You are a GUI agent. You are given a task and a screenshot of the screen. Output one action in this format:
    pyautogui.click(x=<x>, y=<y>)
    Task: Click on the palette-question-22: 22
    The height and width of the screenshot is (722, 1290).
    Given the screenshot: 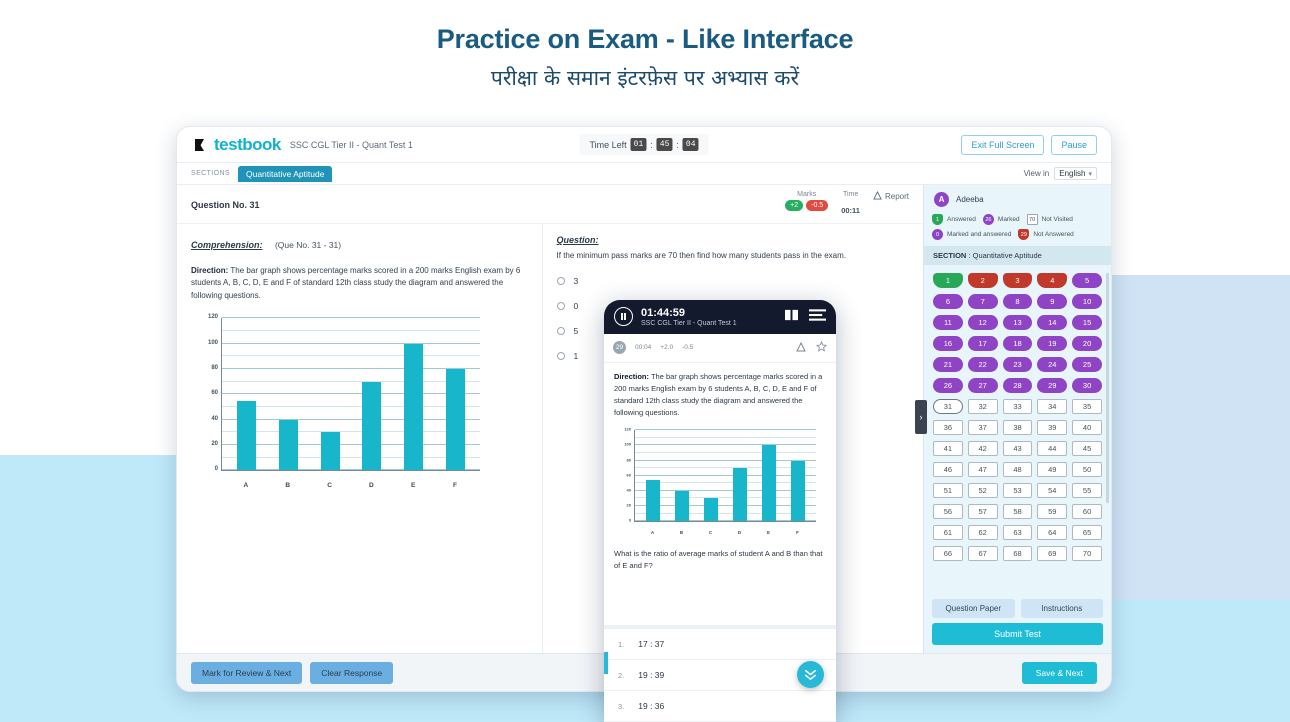 What is the action you would take?
    pyautogui.click(x=982, y=364)
    